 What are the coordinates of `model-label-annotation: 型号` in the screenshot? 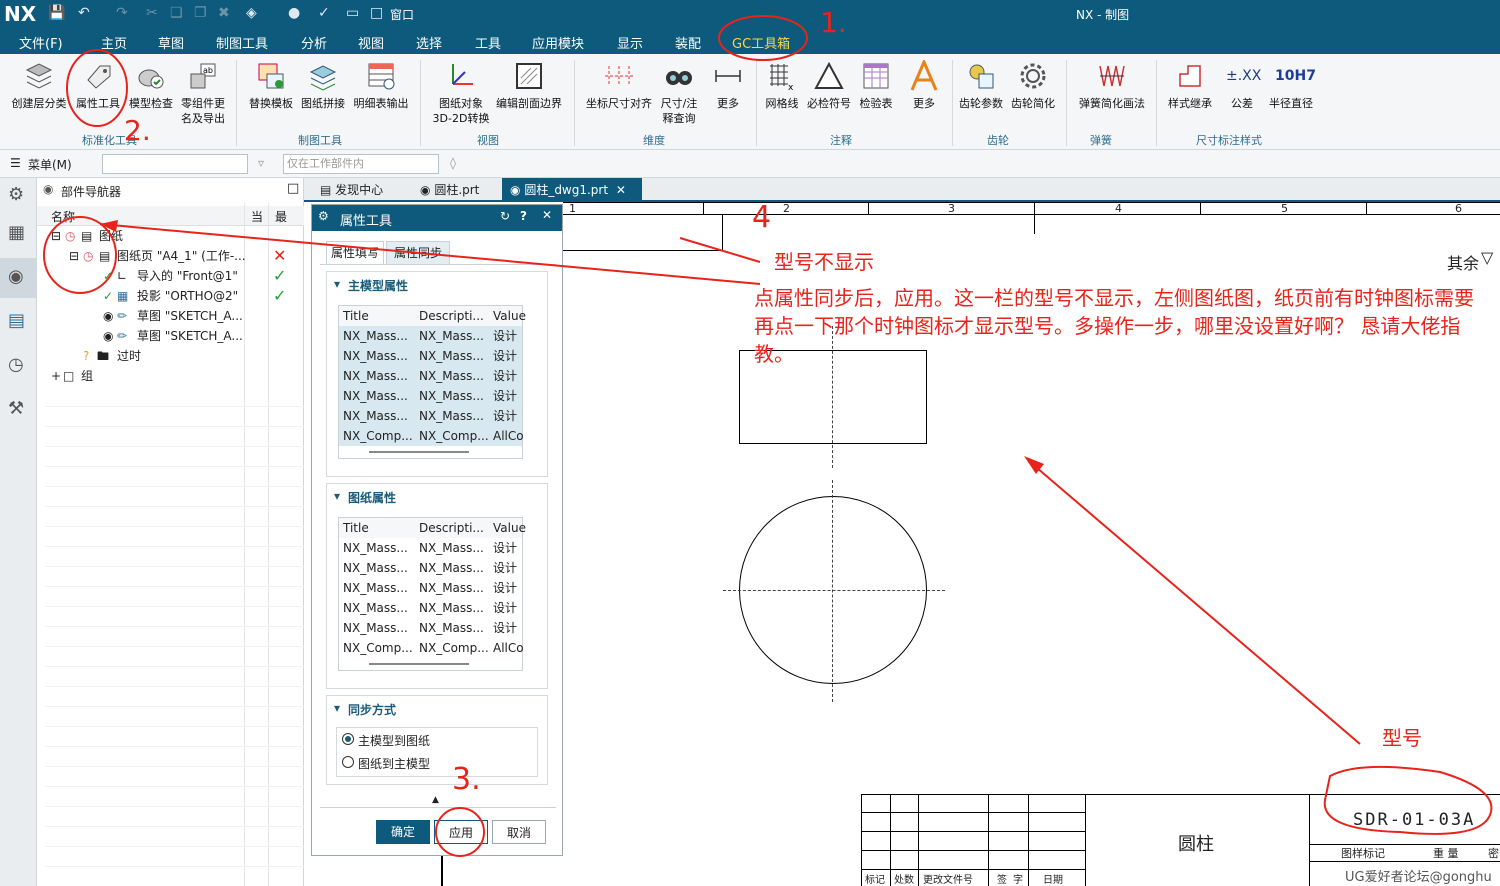 It's located at (1402, 738).